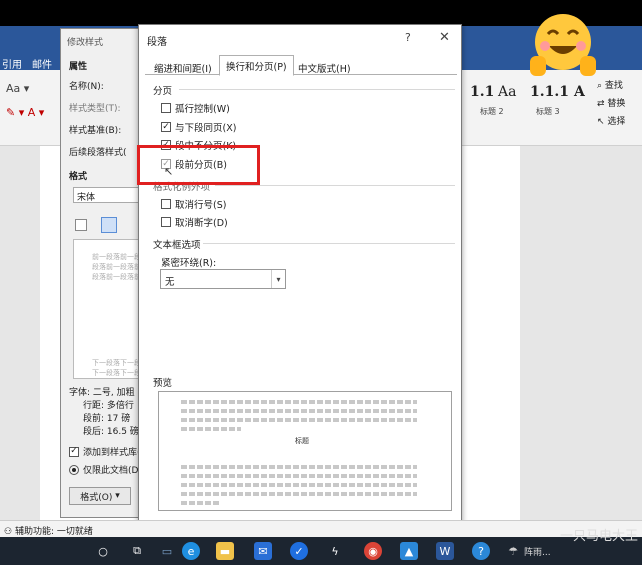 This screenshot has width=642, height=565. I want to click on paragraph-preview: 标题, so click(305, 451).